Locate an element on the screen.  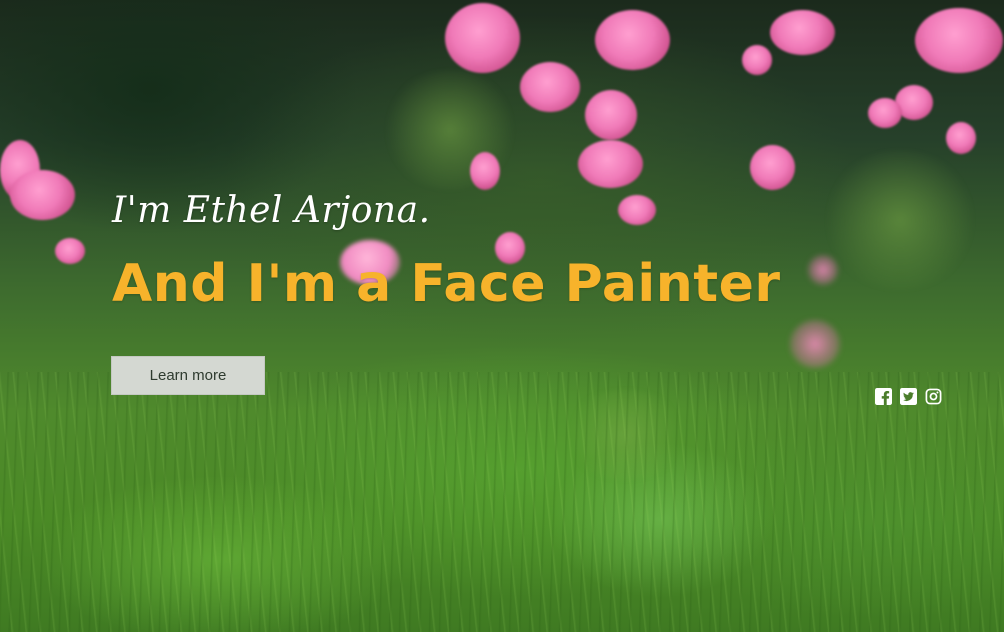
facebook-icon is located at coordinates (883, 396).